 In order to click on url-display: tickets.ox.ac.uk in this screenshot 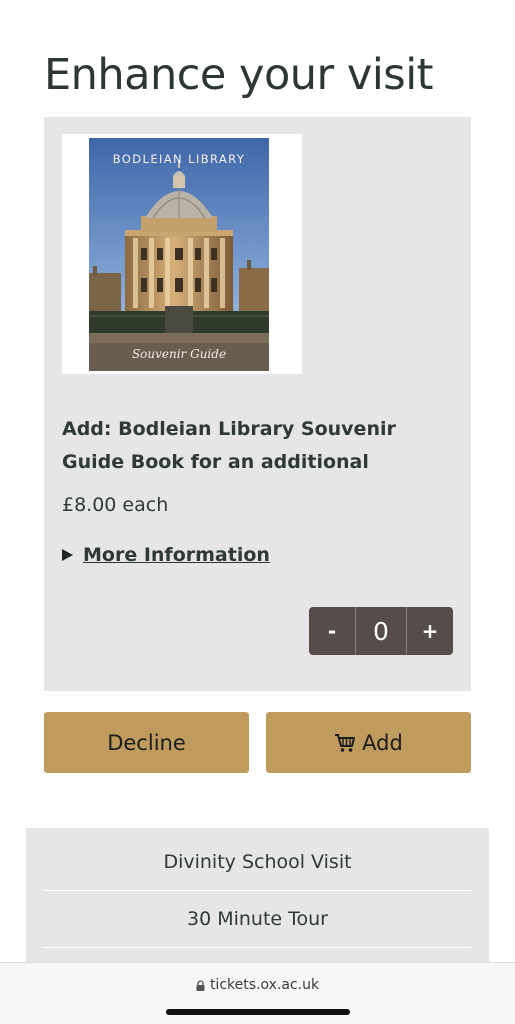, I will do `click(257, 985)`.